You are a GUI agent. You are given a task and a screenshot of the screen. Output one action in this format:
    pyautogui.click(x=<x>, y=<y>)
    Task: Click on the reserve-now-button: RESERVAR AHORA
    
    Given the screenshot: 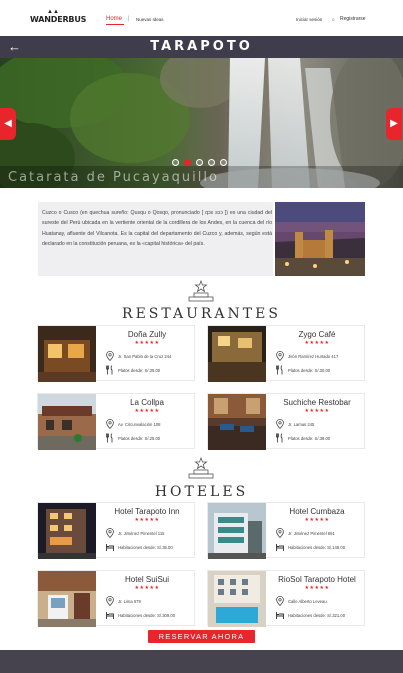 What is the action you would take?
    pyautogui.click(x=201, y=636)
    